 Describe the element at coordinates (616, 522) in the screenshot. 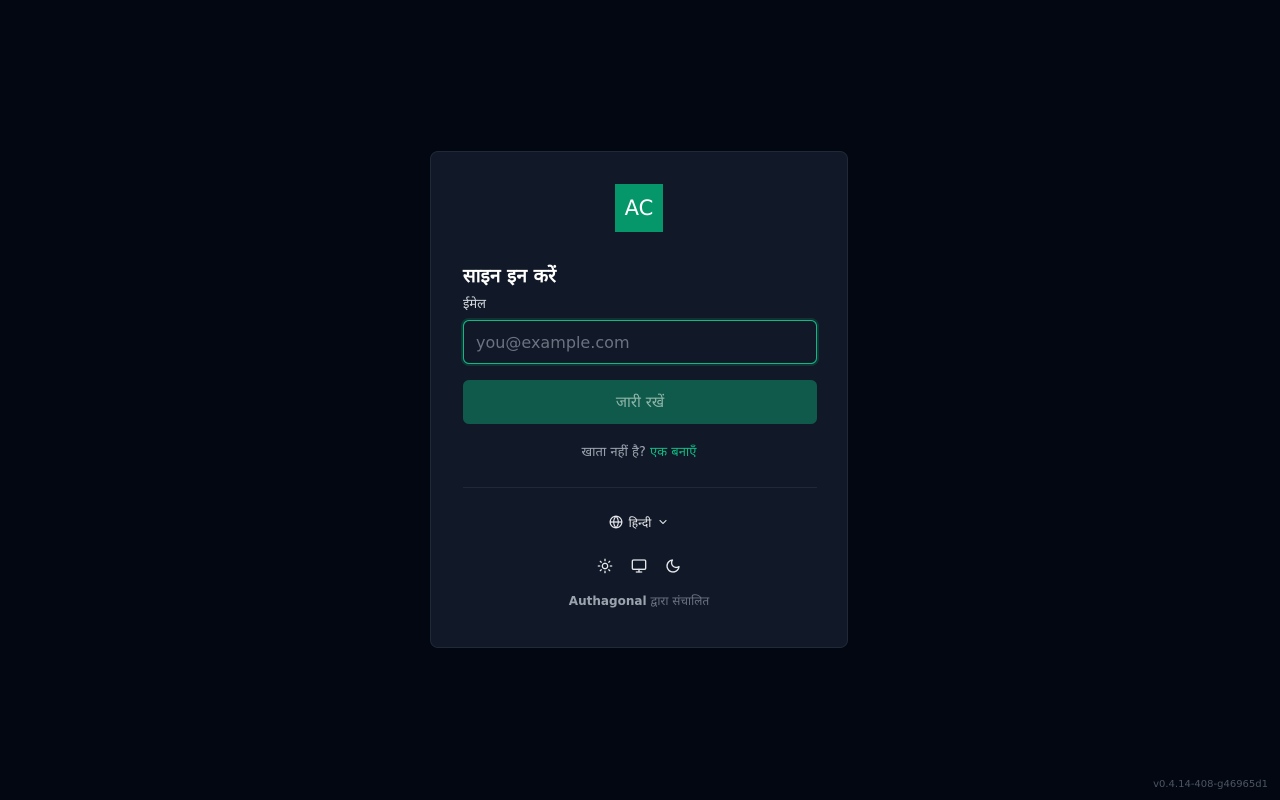

I see `globe-icon` at that location.